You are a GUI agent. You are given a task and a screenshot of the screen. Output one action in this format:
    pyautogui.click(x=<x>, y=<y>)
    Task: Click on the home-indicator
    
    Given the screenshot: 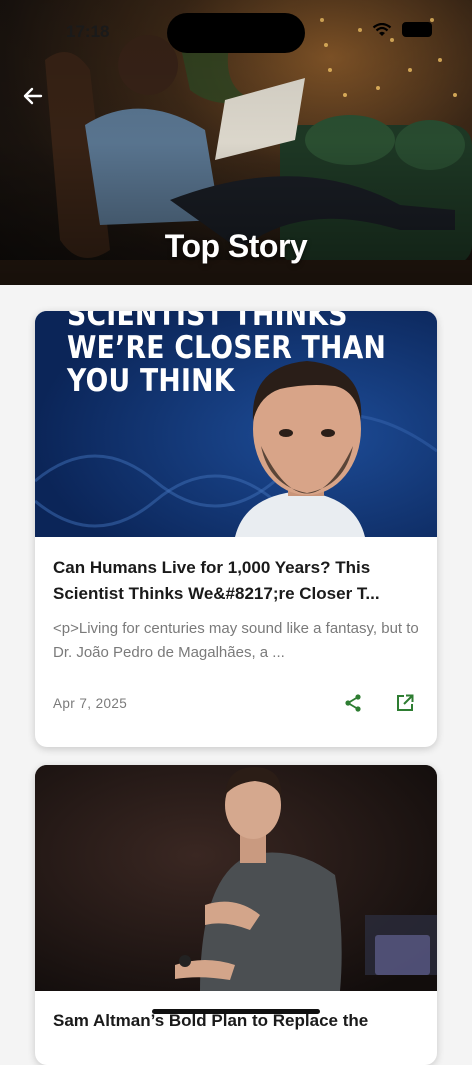 What is the action you would take?
    pyautogui.click(x=236, y=1011)
    